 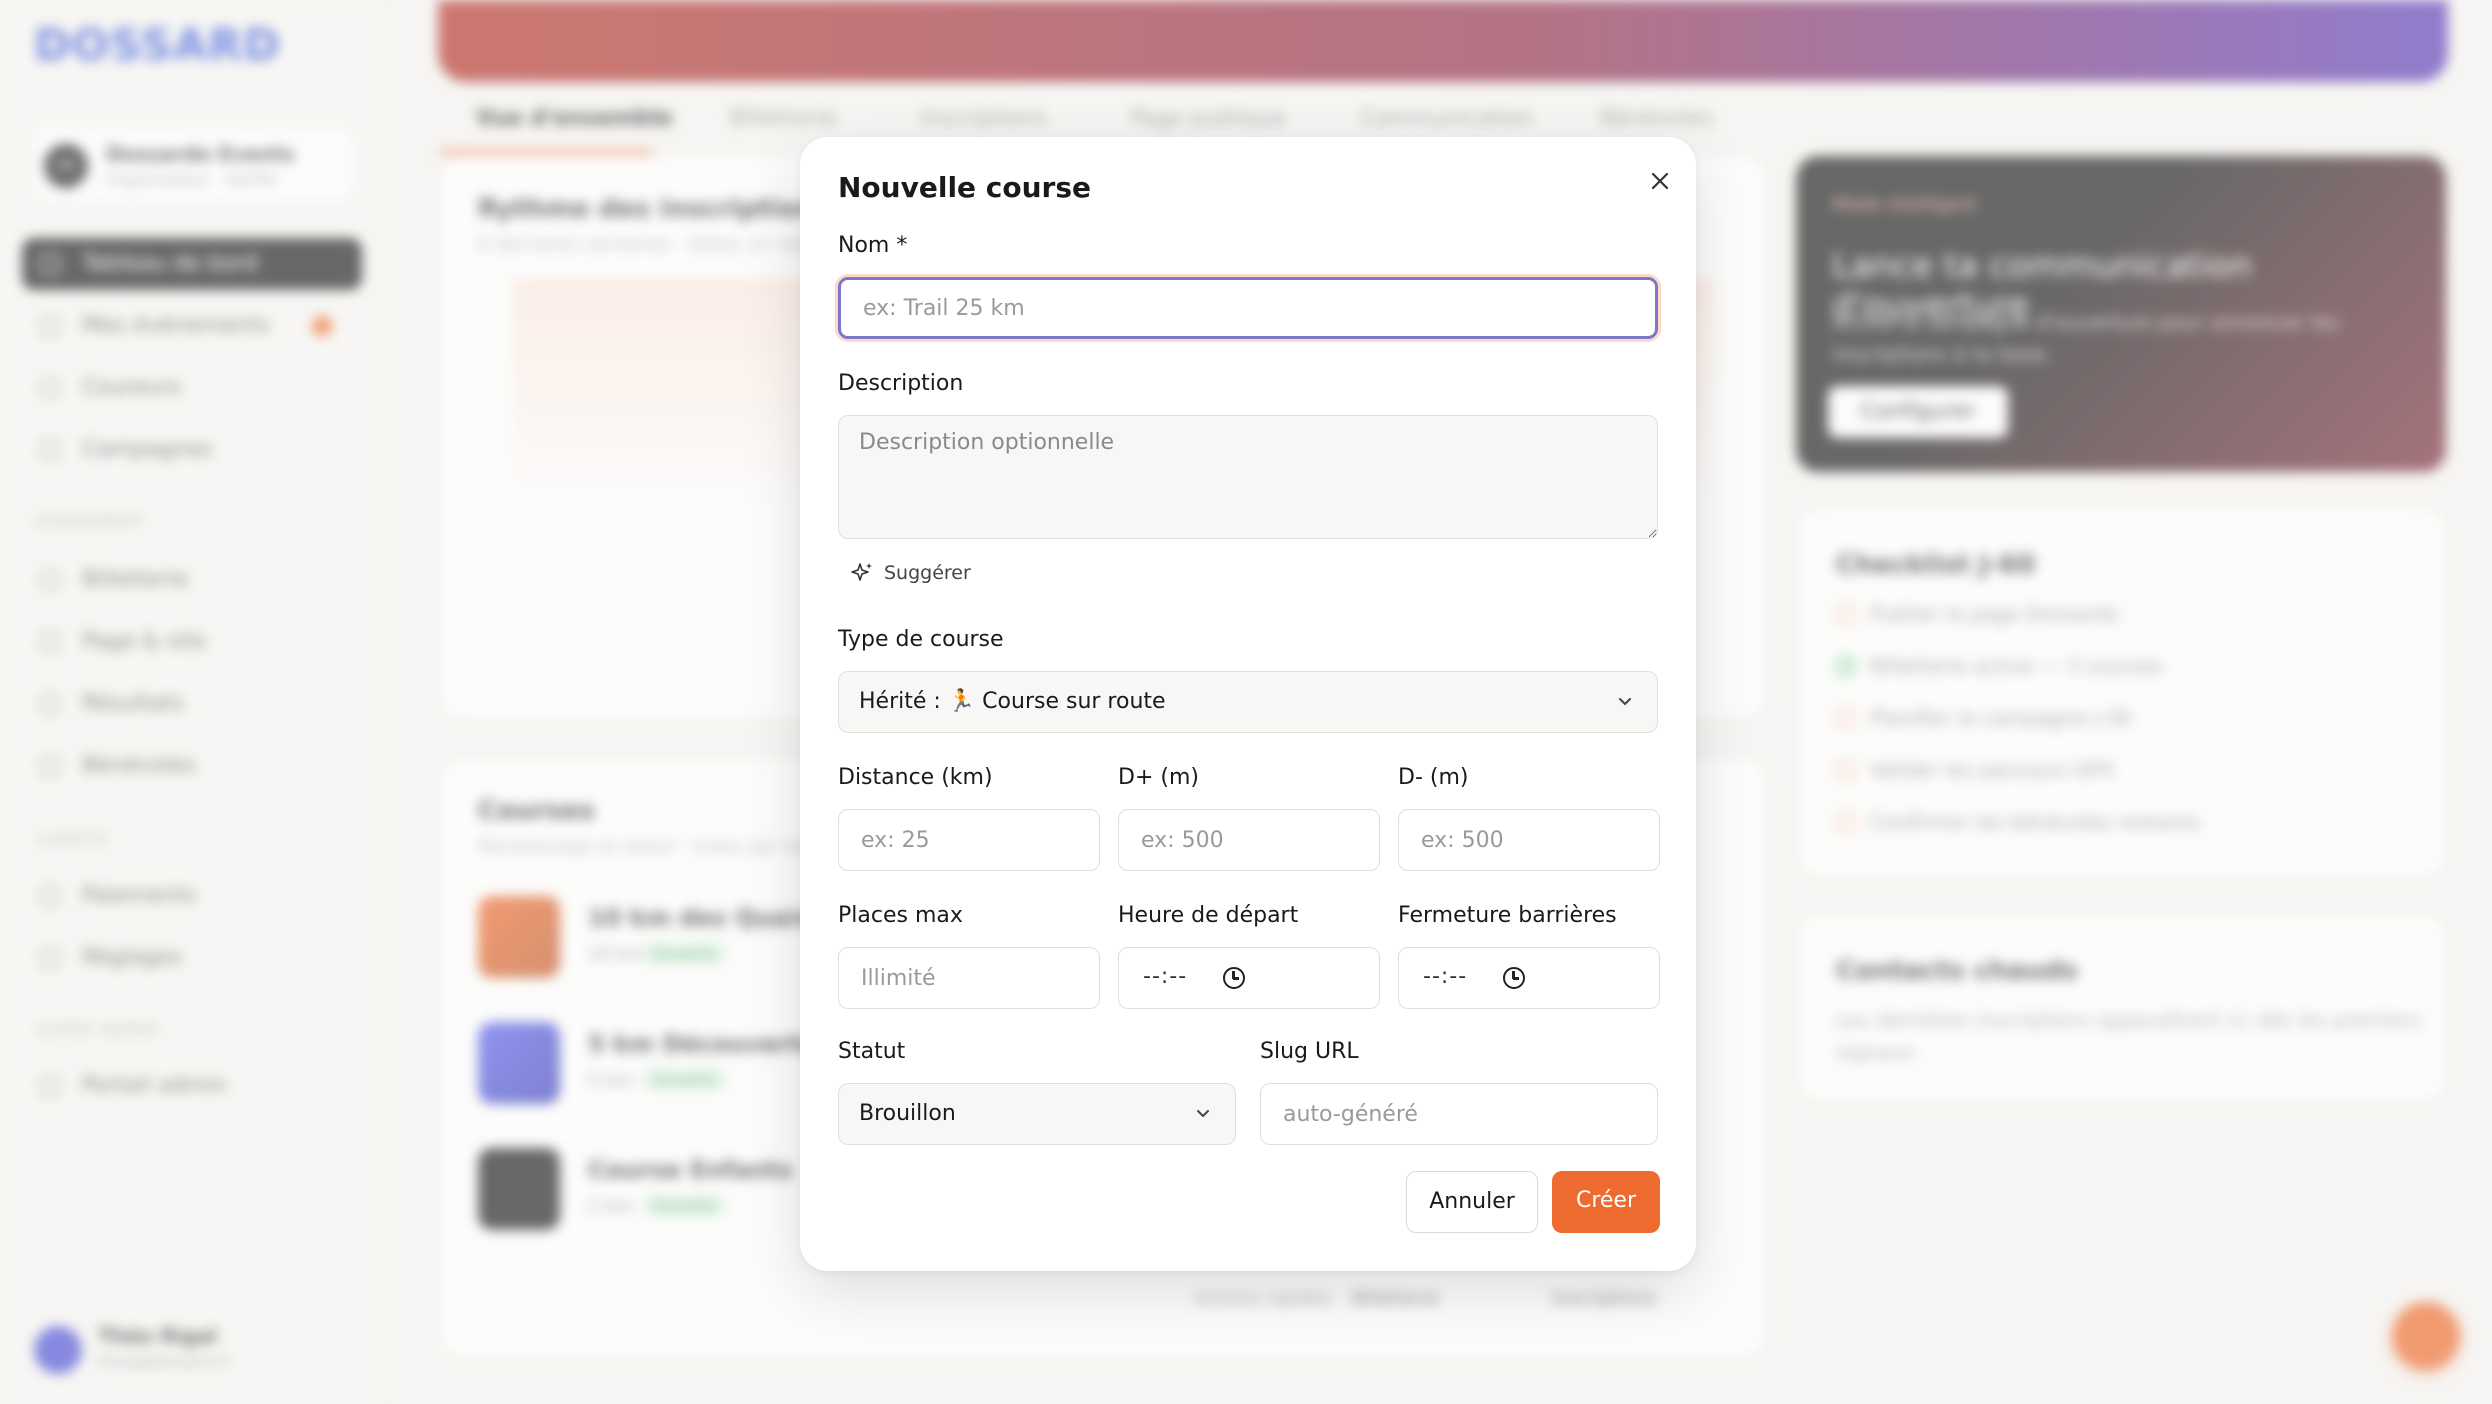 What do you see at coordinates (1445, 976) in the screenshot?
I see `cutoff-time-value: --:--` at bounding box center [1445, 976].